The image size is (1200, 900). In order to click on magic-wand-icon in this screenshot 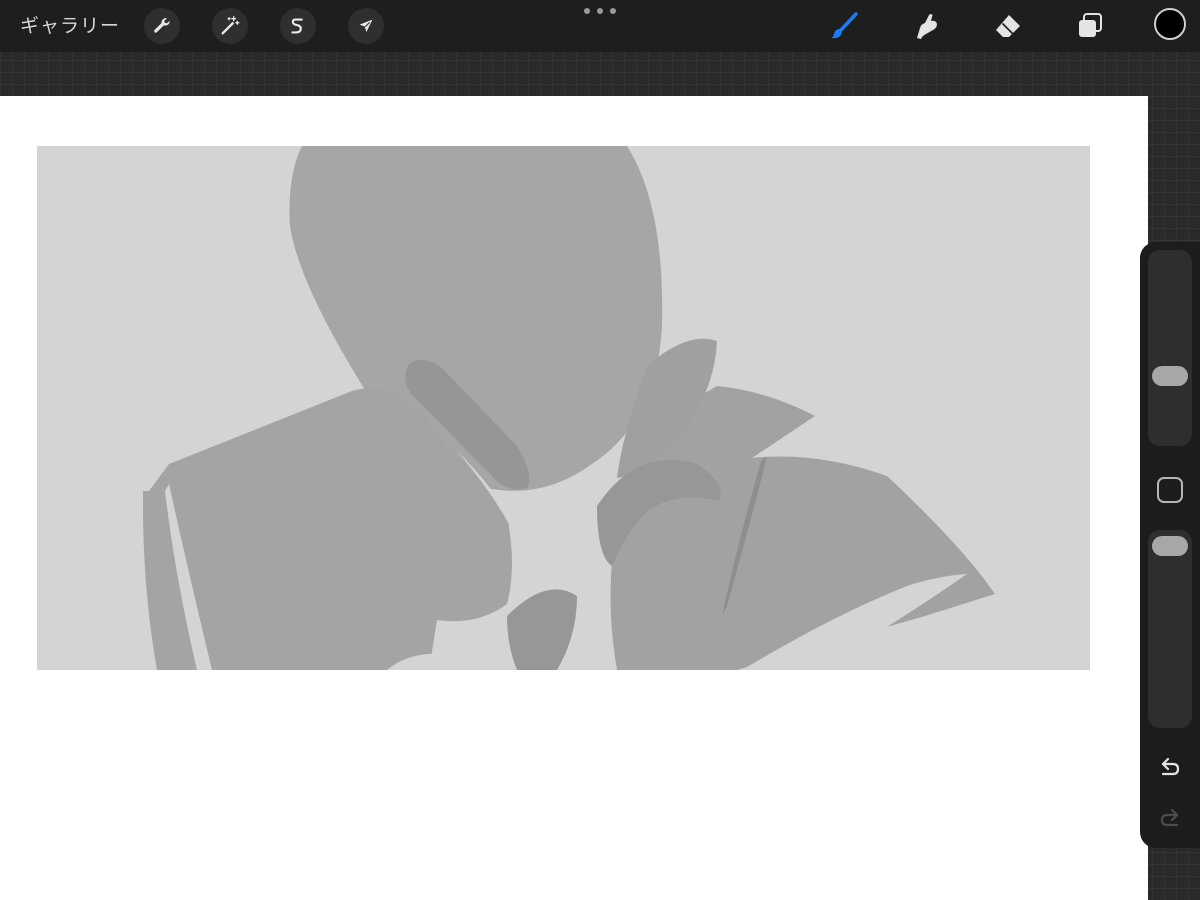, I will do `click(230, 25)`.